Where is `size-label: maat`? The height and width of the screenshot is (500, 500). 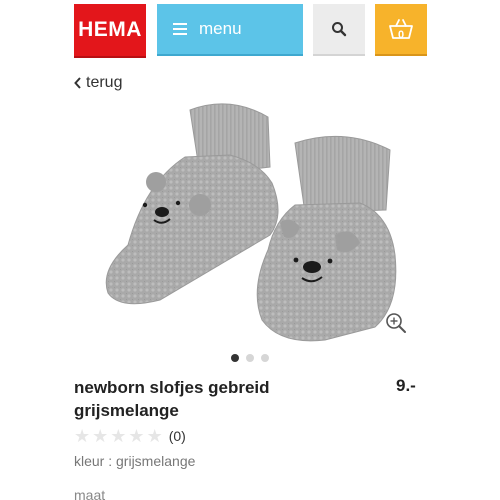
size-label: maat is located at coordinates (90, 493).